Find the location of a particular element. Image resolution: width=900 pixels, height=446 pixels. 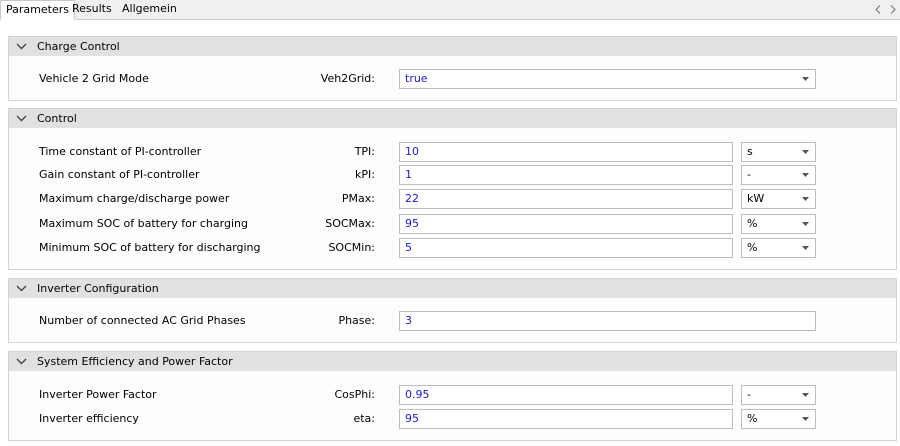

cosphi-unit-dropdown: - is located at coordinates (778, 395).